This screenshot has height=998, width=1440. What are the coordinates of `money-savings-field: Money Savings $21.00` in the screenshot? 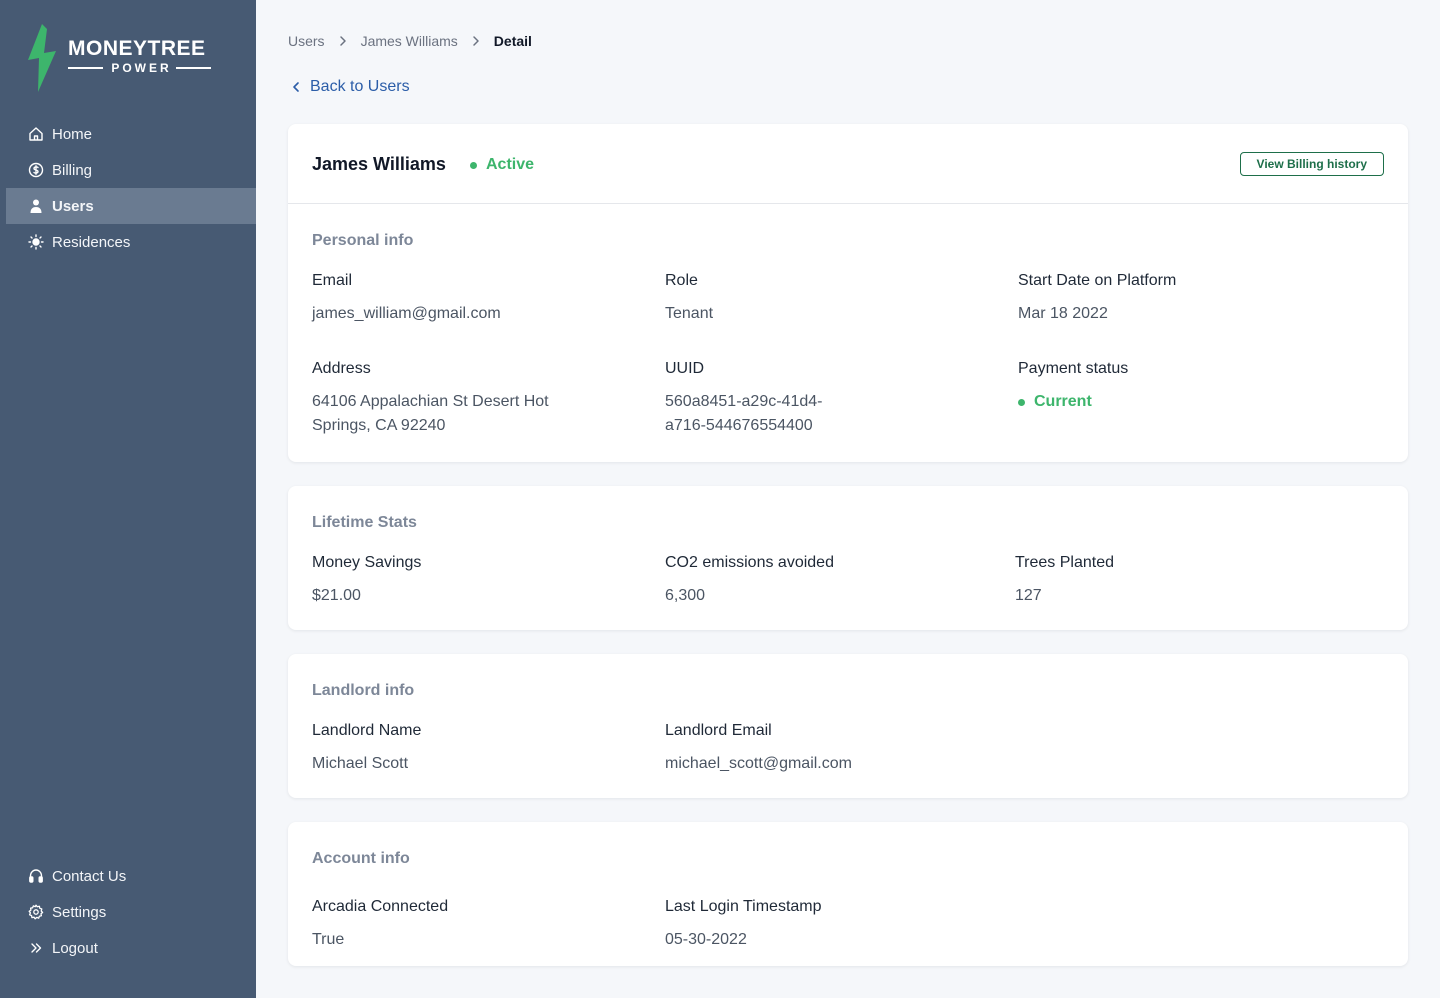 It's located at (366, 581).